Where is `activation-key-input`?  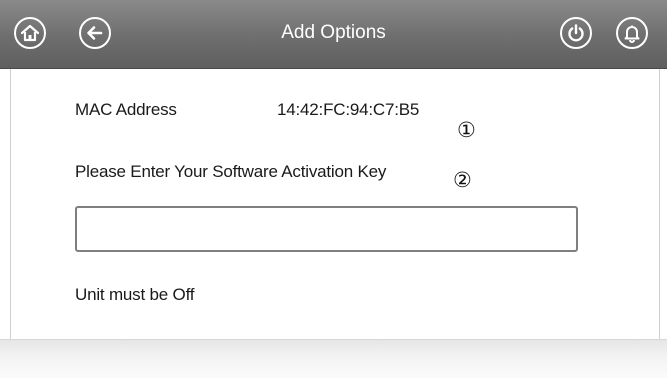
activation-key-input is located at coordinates (326, 229).